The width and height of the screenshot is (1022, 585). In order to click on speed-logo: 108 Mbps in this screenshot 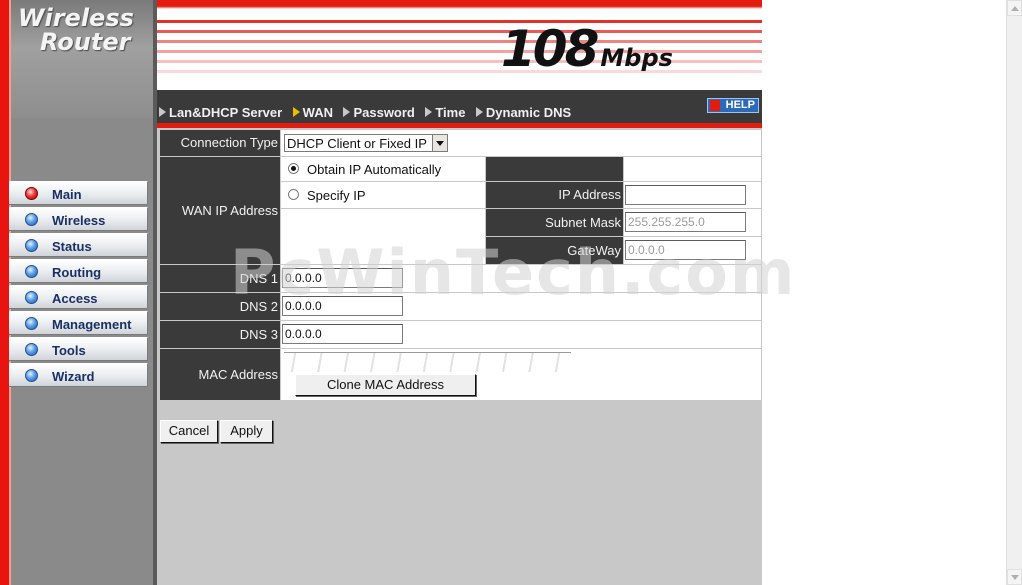, I will do `click(587, 49)`.